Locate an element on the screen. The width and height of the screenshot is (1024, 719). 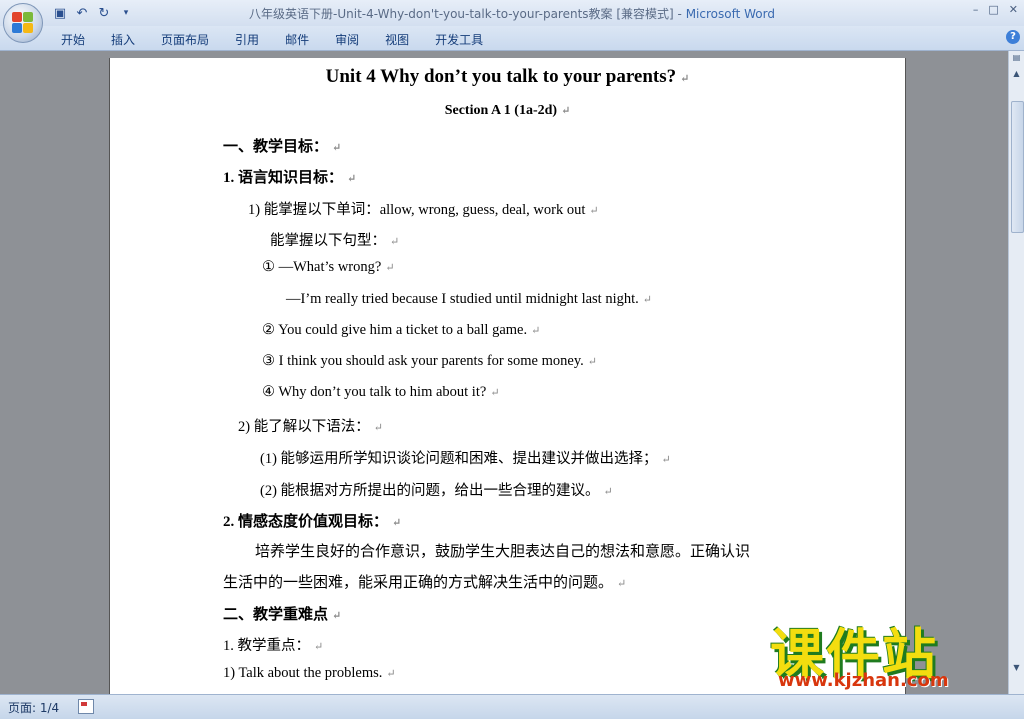
paragraph-emotional-2: 生活中的一些困难，能采用正确的方式解决生活中的问题。 ↵ is located at coordinates (425, 583).